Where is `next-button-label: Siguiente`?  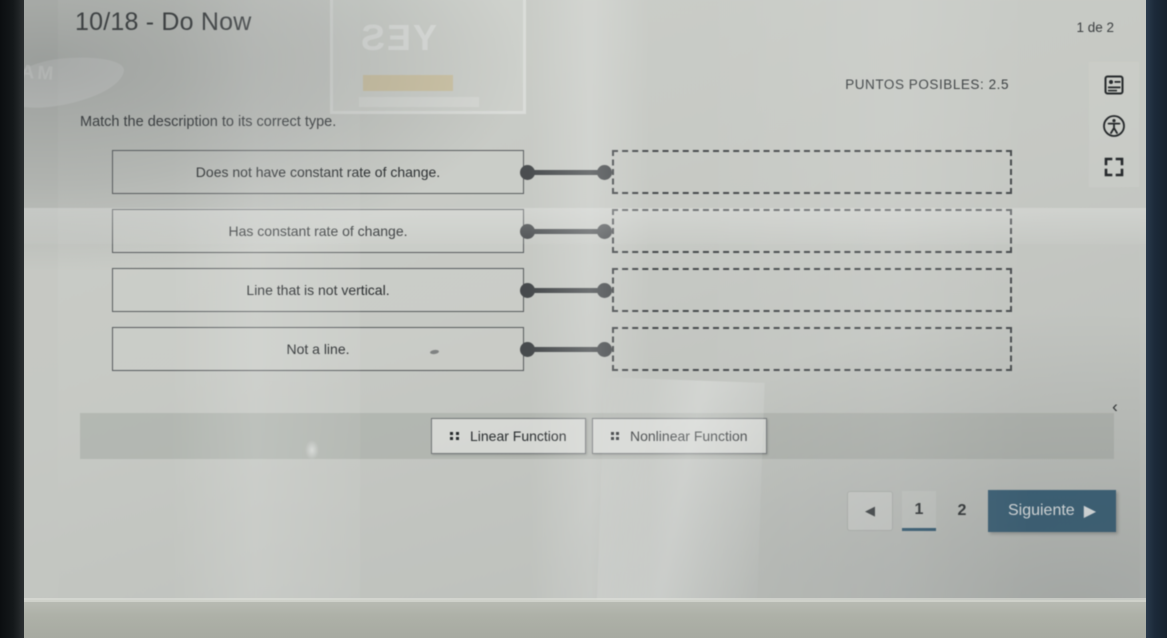 next-button-label: Siguiente is located at coordinates (1041, 510).